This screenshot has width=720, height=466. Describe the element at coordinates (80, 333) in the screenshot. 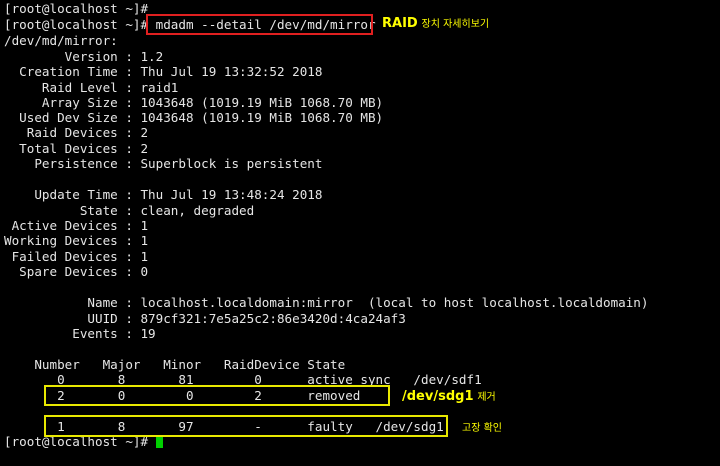

I see `output-events: Events : 19` at that location.